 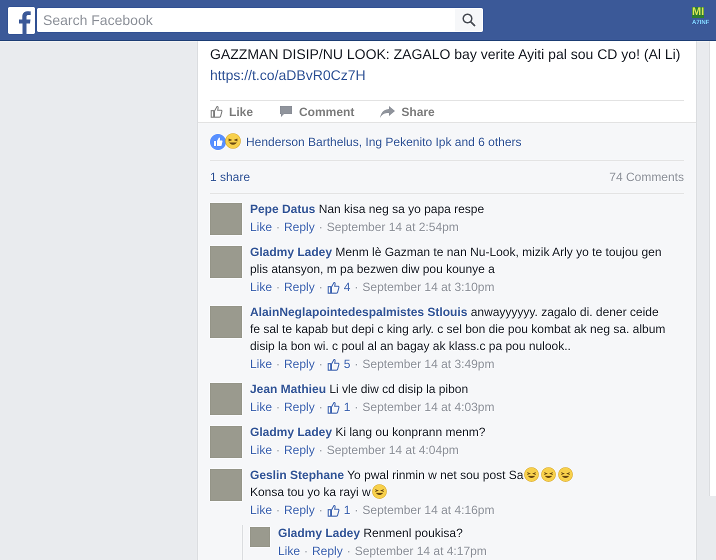 I want to click on post-link: https://t.co/aDBvR0Cz7H, so click(x=288, y=75).